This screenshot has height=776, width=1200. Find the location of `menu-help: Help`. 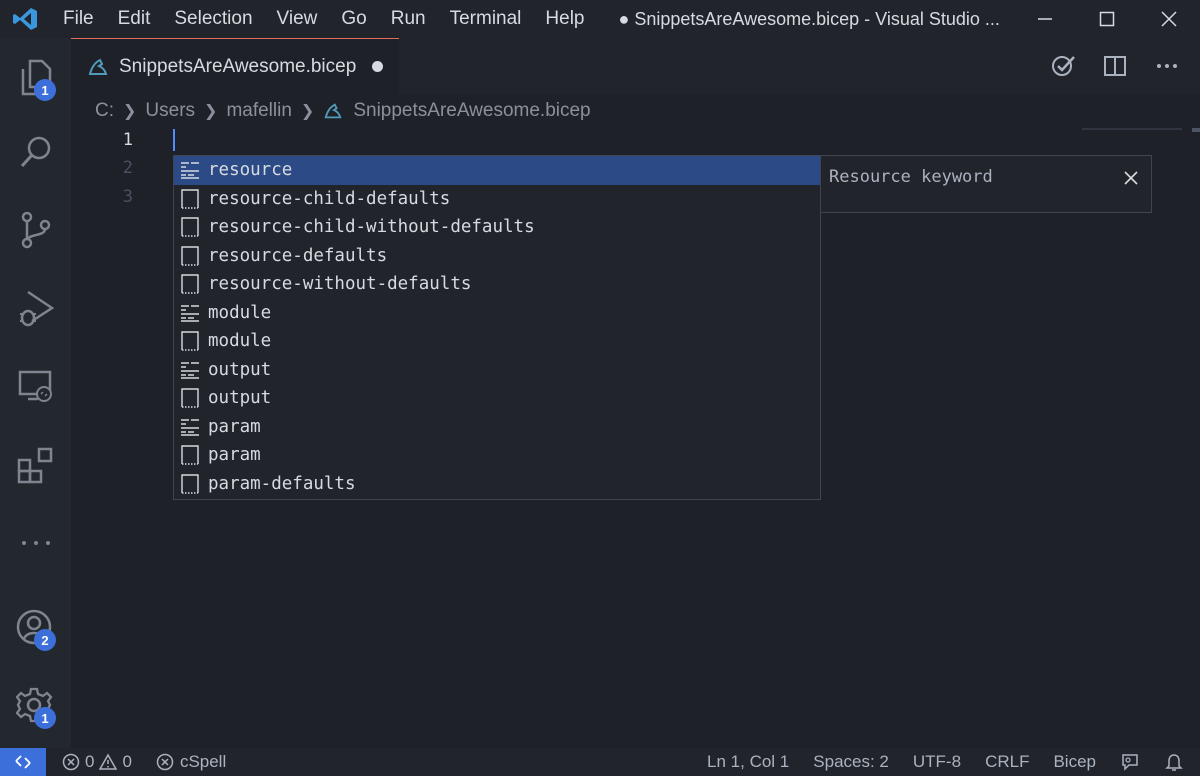

menu-help: Help is located at coordinates (564, 19).